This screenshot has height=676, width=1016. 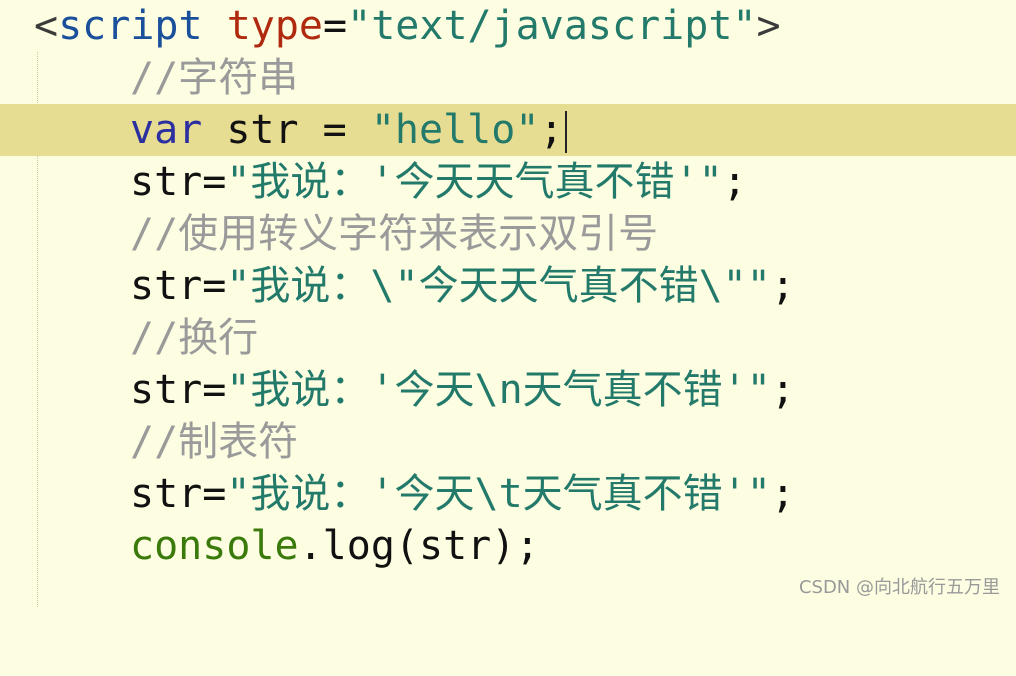 I want to click on code-text: var str = "hello";, so click(x=348, y=130).